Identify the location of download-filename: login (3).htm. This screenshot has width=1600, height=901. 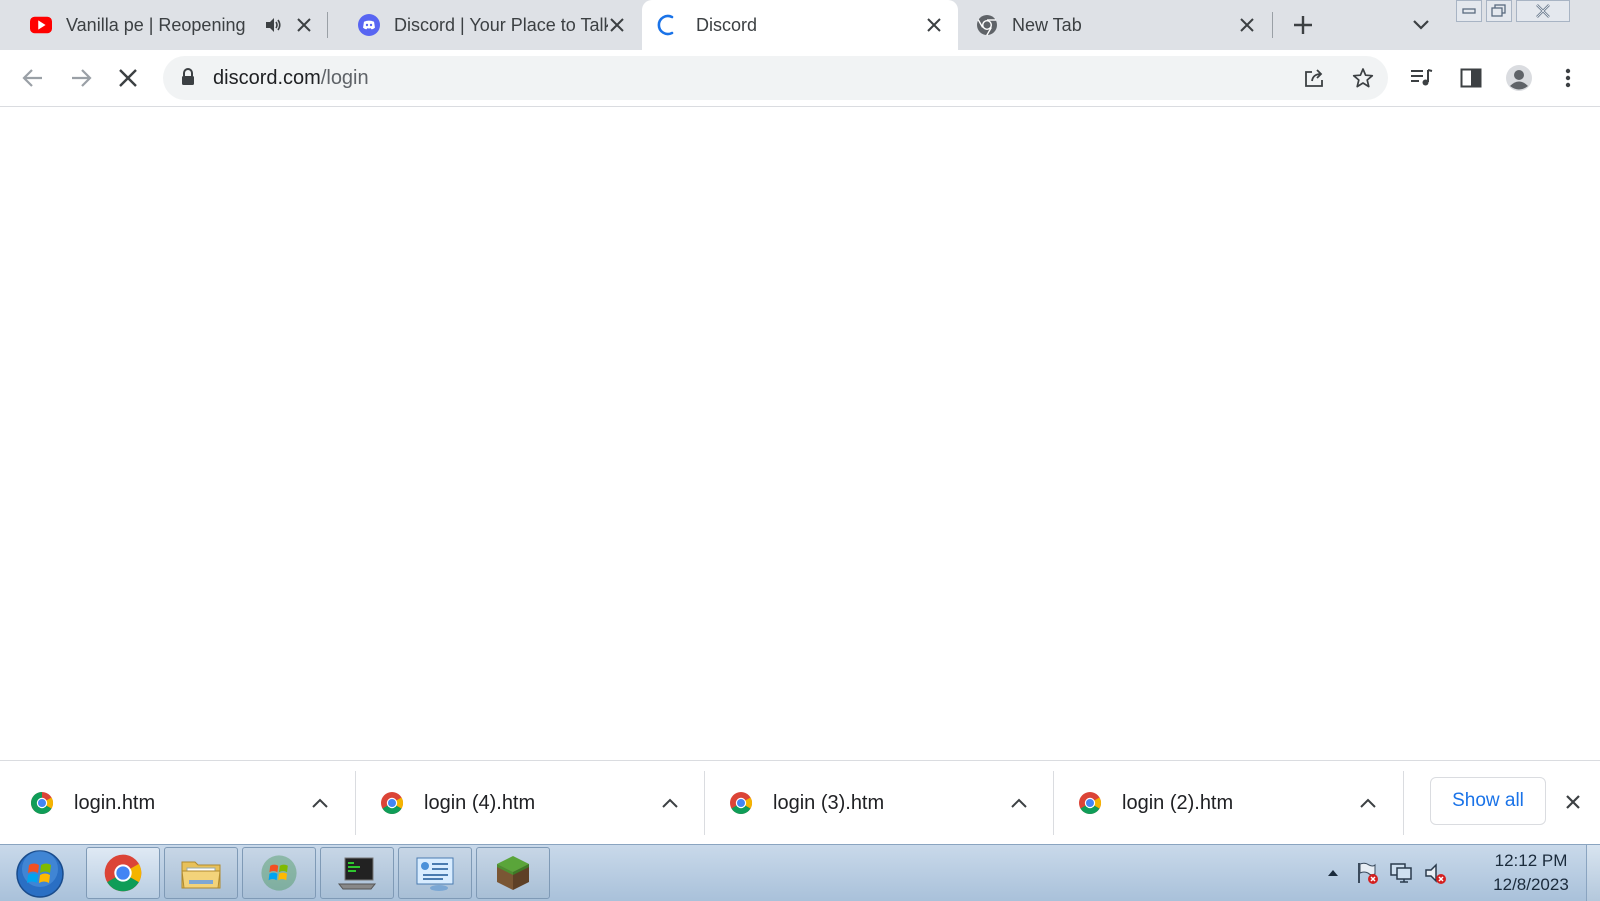
(829, 803).